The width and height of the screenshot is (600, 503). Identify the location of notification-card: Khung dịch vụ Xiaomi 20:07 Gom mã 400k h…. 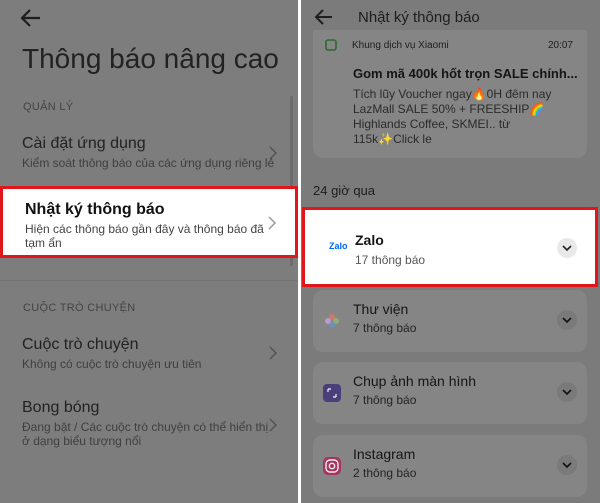
(450, 94).